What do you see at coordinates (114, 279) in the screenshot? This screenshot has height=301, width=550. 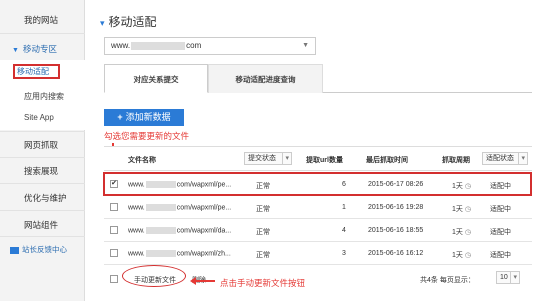 I see `select-all-checkbox` at bounding box center [114, 279].